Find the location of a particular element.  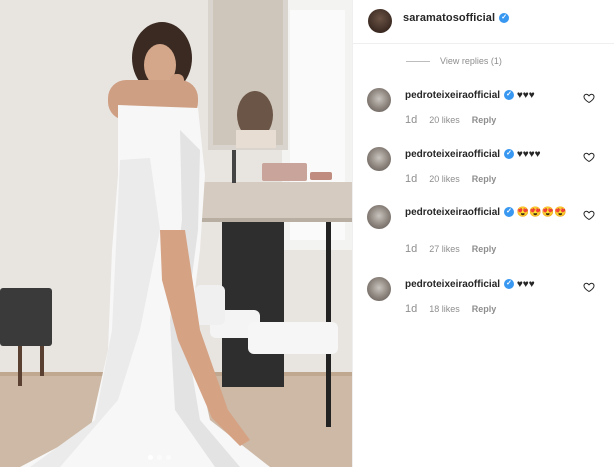

post-header: saramatosofficial ✓ is located at coordinates (483, 22).